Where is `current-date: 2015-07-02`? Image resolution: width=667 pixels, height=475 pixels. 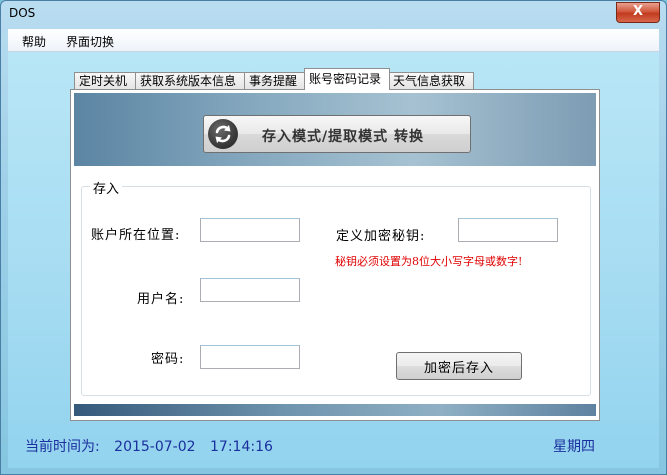 current-date: 2015-07-02 is located at coordinates (155, 447).